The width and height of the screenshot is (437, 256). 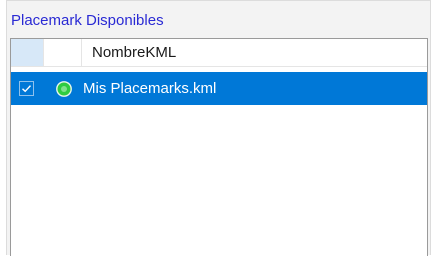 I want to click on group-title: Placemark Disponibles, so click(x=87, y=20).